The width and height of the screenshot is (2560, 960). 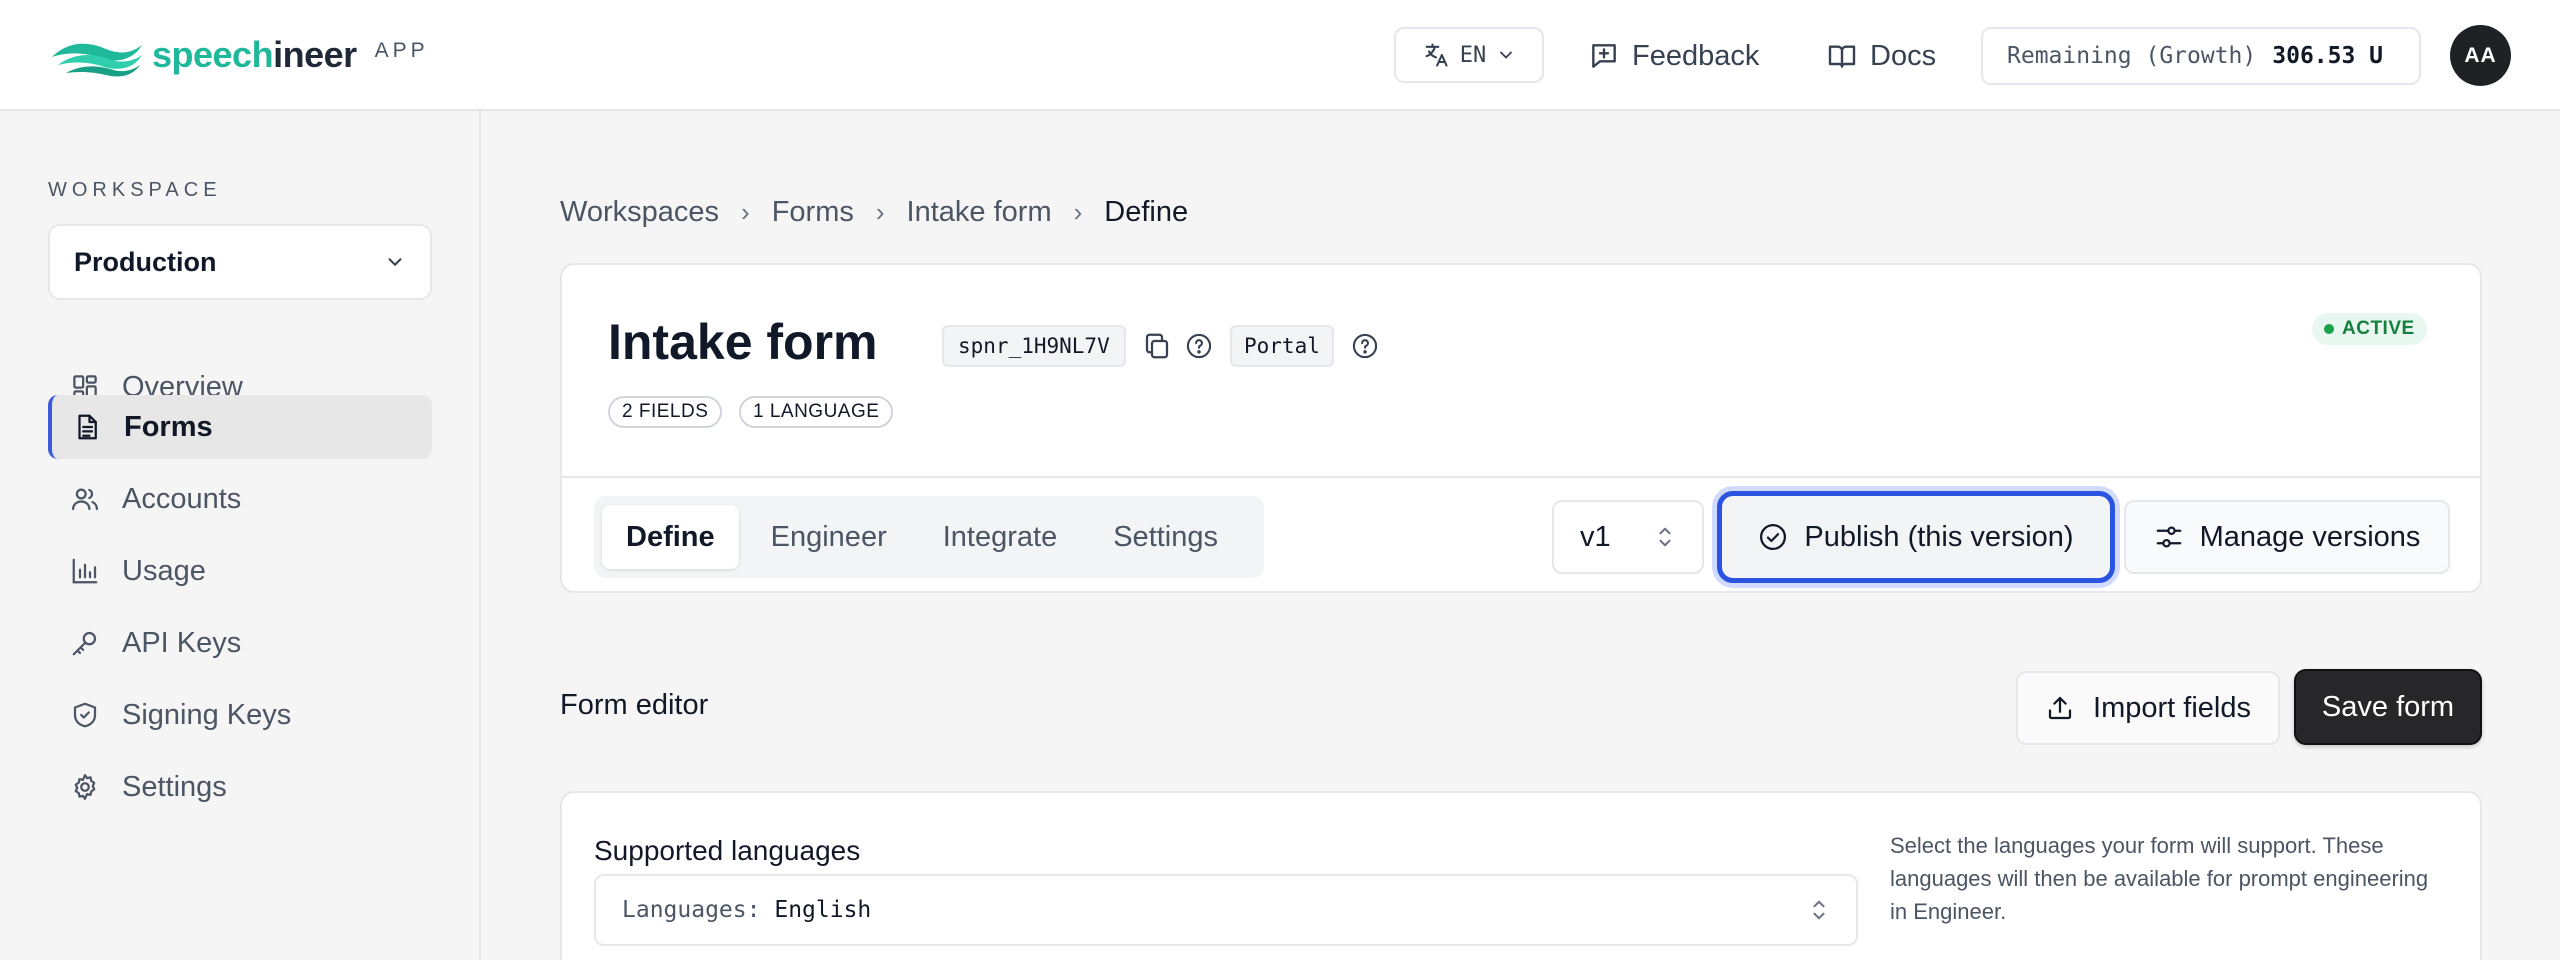 What do you see at coordinates (823, 910) in the screenshot?
I see `languages-value: English` at bounding box center [823, 910].